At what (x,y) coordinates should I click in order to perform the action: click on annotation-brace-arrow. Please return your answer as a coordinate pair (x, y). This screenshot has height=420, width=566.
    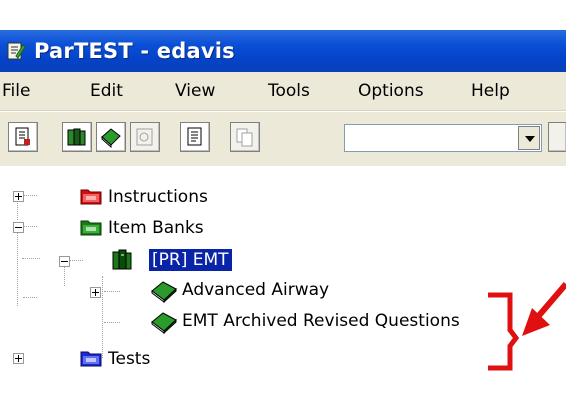
    Looking at the image, I should click on (527, 326).